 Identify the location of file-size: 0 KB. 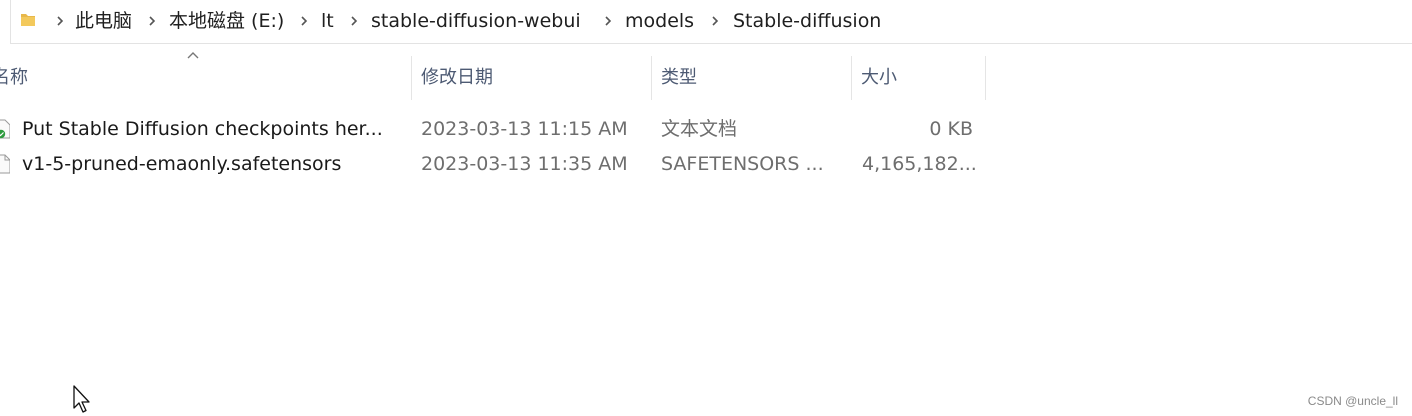
(951, 129).